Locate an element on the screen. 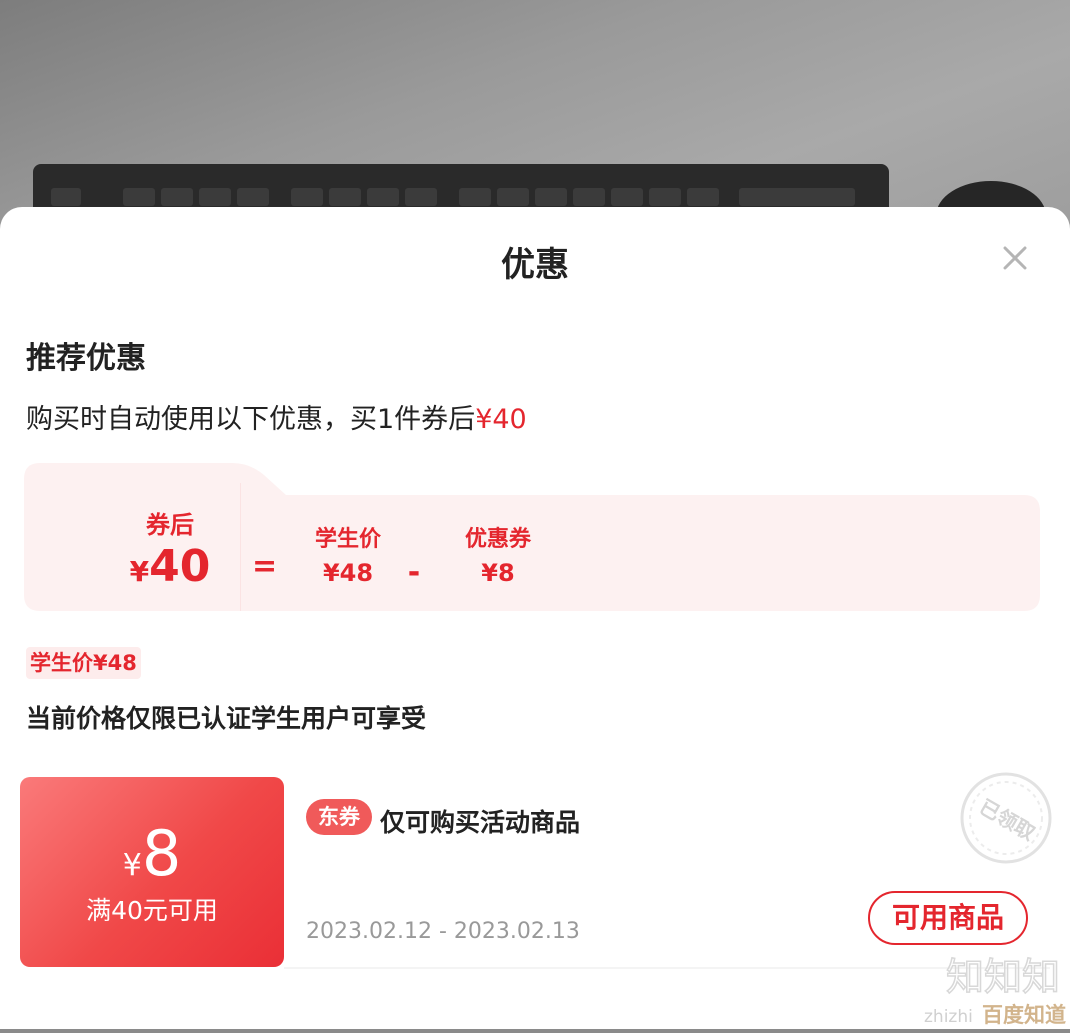 Image resolution: width=1070 pixels, height=1033 pixels. watermark-logo: 知知知 zhizhi 百度知道 is located at coordinates (995, 989).